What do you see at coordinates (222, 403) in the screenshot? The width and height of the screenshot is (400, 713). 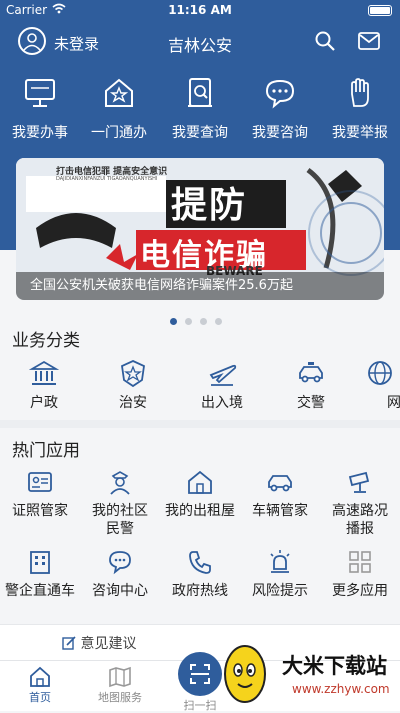 I see `category-label: 出入境` at bounding box center [222, 403].